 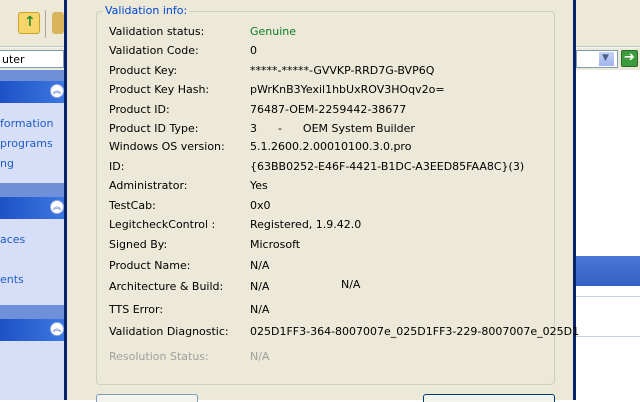 I want to click on background-selection-band, so click(x=608, y=271).